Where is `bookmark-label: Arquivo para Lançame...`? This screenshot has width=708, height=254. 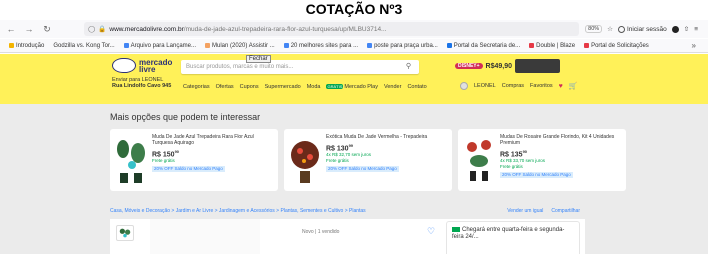
bookmark-label: Arquivo para Lançame... is located at coordinates (163, 45).